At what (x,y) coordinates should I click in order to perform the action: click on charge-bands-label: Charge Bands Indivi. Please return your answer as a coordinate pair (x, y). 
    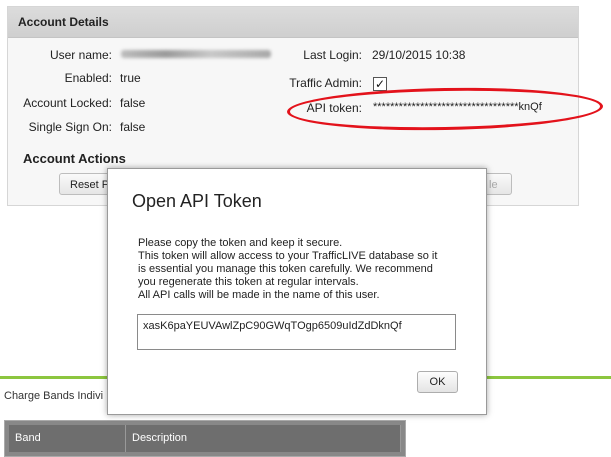
    Looking at the image, I should click on (54, 396).